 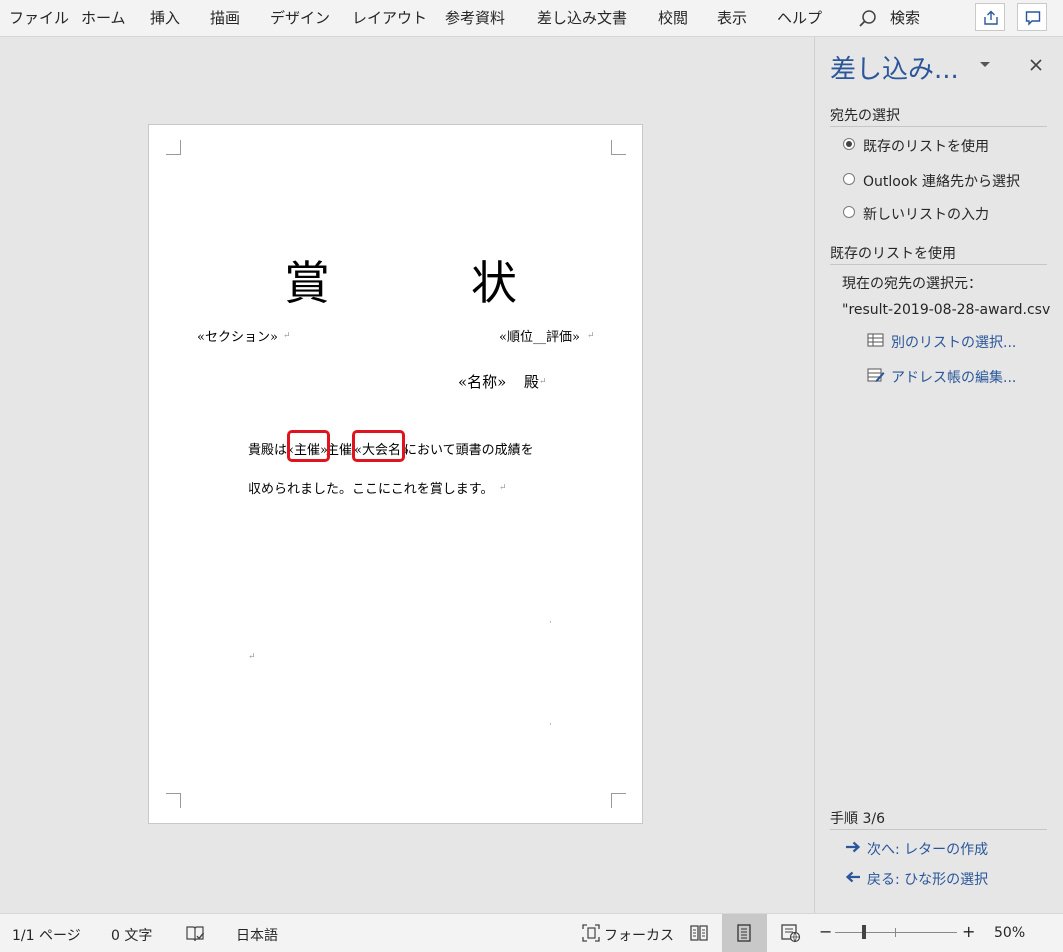 What do you see at coordinates (799, 17) in the screenshot?
I see `tab-help: ヘルプ` at bounding box center [799, 17].